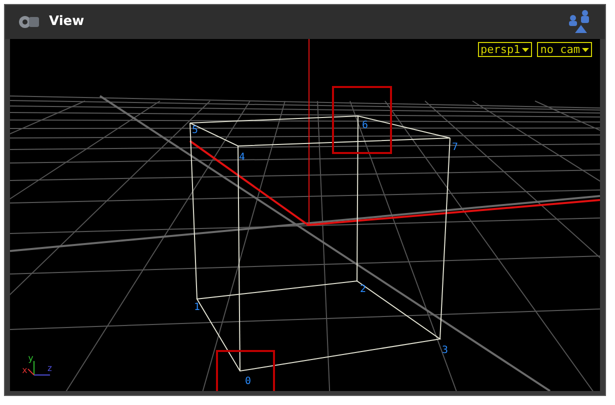 This screenshot has width=615, height=405. I want to click on axis-label: y, so click(31, 359).